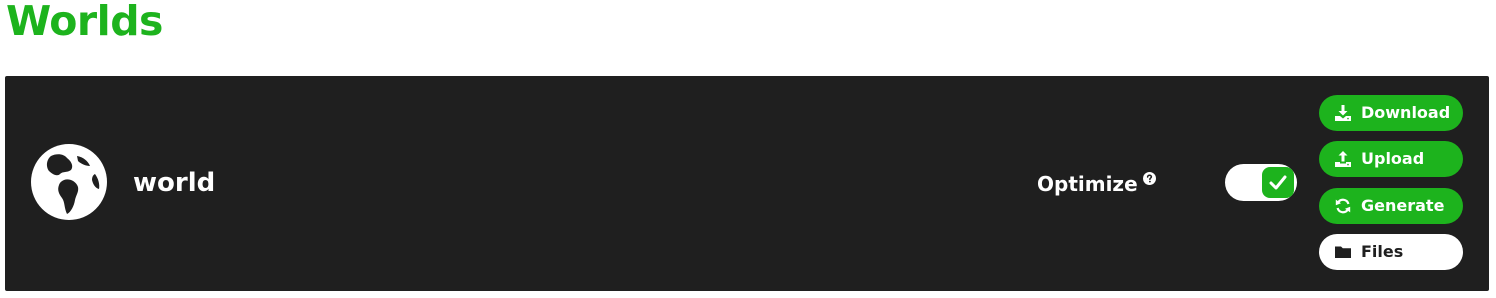  What do you see at coordinates (1406, 112) in the screenshot?
I see `download-button-label: Download` at bounding box center [1406, 112].